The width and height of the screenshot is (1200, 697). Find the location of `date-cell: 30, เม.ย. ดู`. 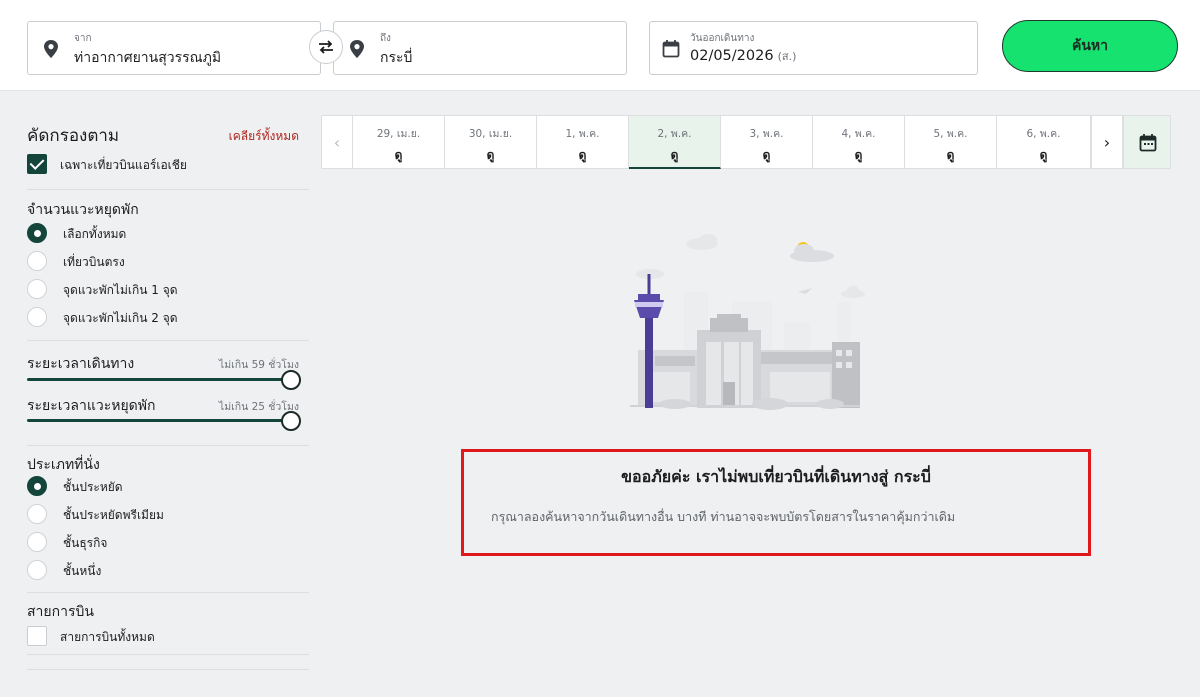

date-cell: 30, เม.ย. ดู is located at coordinates (491, 142).